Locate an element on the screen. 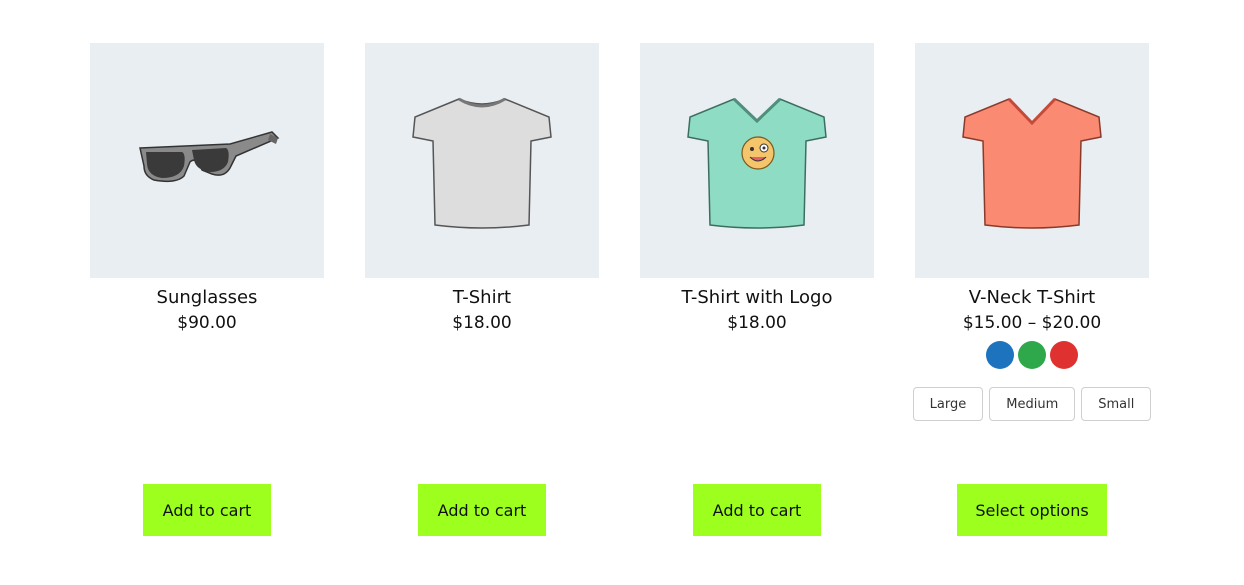 Image resolution: width=1244 pixels, height=585 pixels. product-image-tshirt-with-logo is located at coordinates (757, 160).